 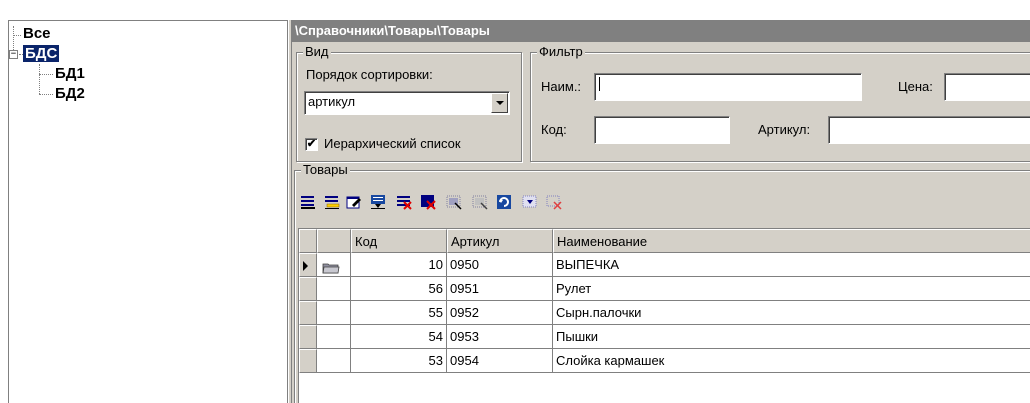 I want to click on name-cell: Рулет, so click(x=791, y=289).